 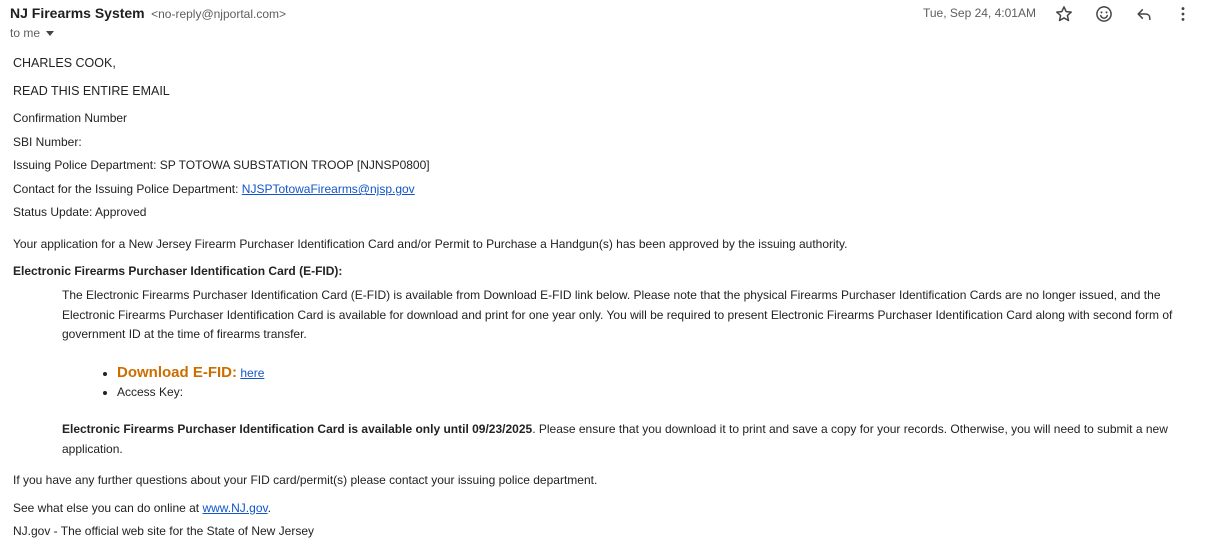 I want to click on add-reaction-button, so click(x=1104, y=14).